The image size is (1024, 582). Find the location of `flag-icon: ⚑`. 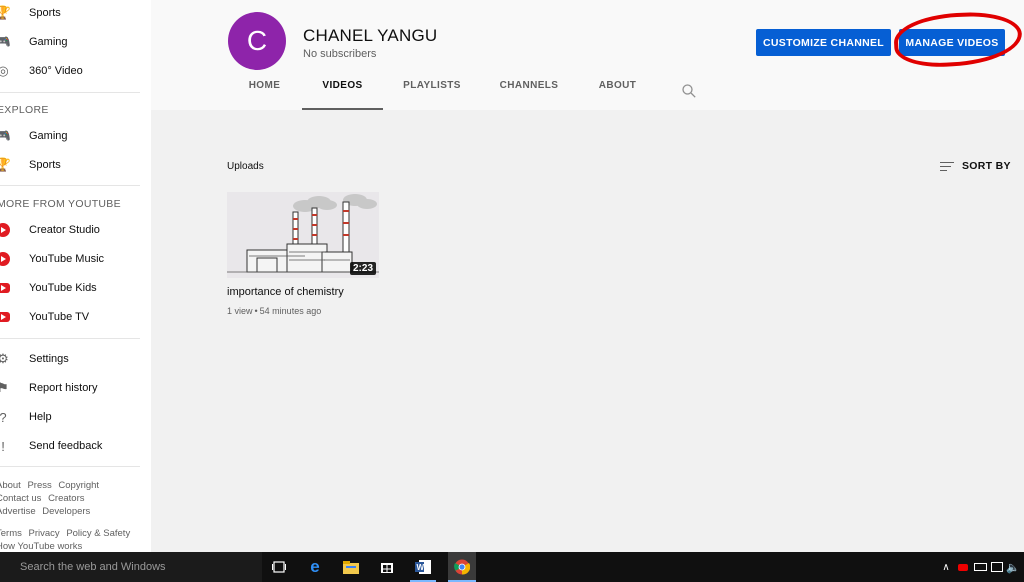

flag-icon: ⚑ is located at coordinates (4, 387).